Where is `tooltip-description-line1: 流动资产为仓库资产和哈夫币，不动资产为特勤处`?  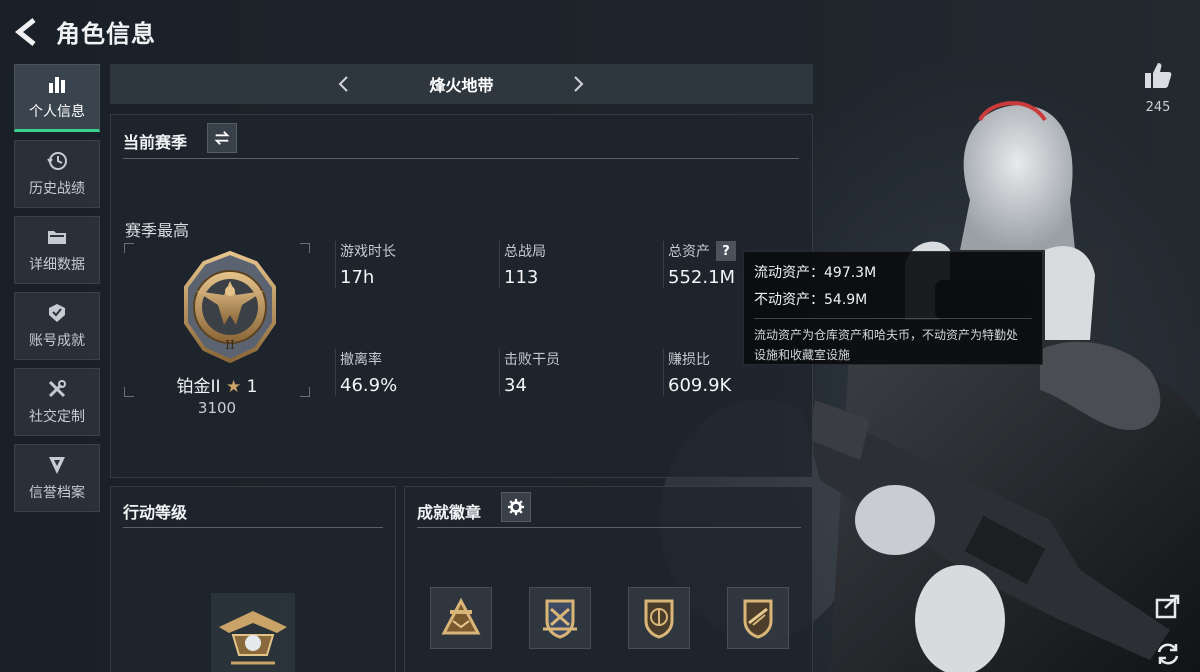
tooltip-description-line1: 流动资产为仓库资产和哈夫币，不动资产为特勤处 is located at coordinates (886, 335).